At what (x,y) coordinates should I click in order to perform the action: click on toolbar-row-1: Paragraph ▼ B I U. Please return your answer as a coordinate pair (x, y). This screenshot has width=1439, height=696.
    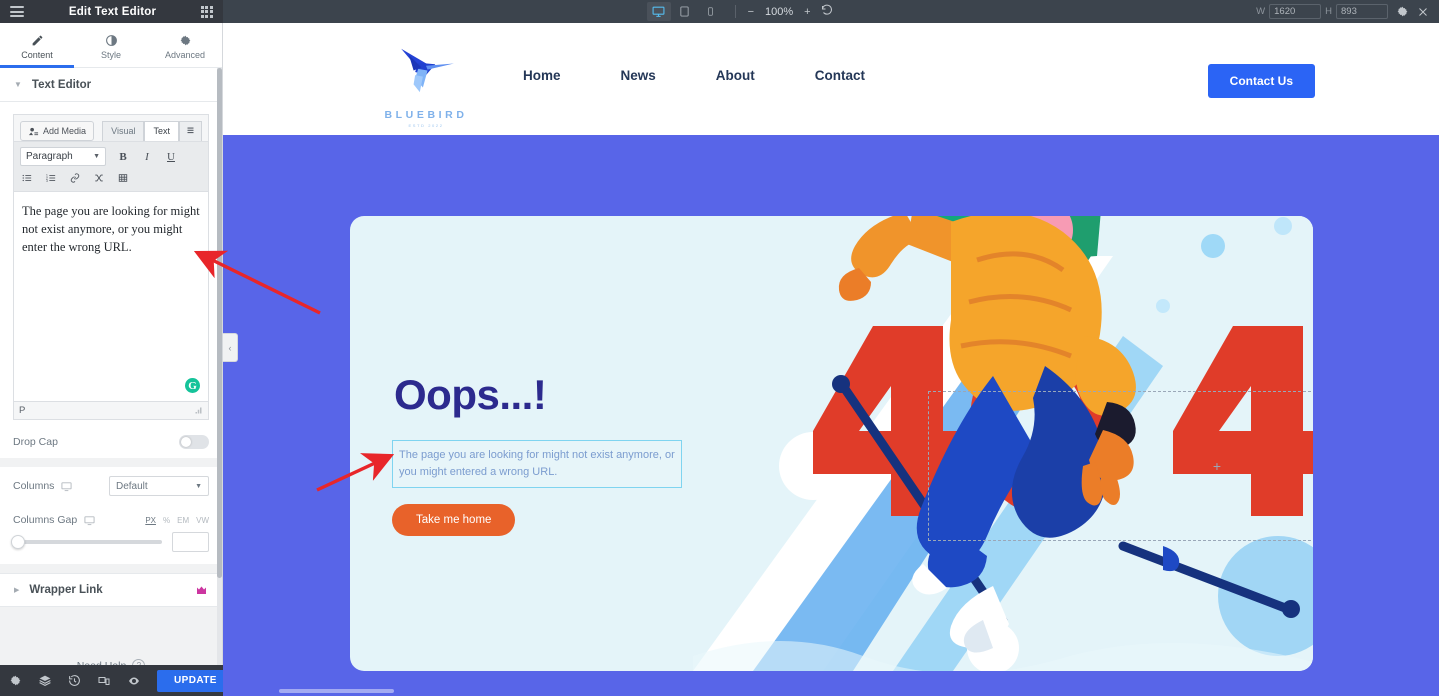
    Looking at the image, I should click on (111, 156).